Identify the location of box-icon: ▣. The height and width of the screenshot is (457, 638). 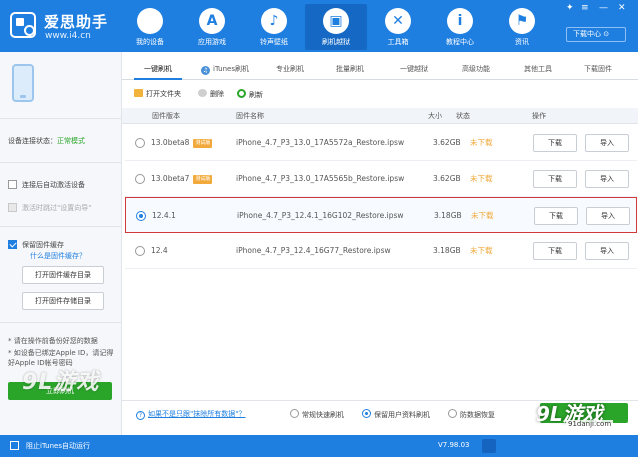
(336, 21).